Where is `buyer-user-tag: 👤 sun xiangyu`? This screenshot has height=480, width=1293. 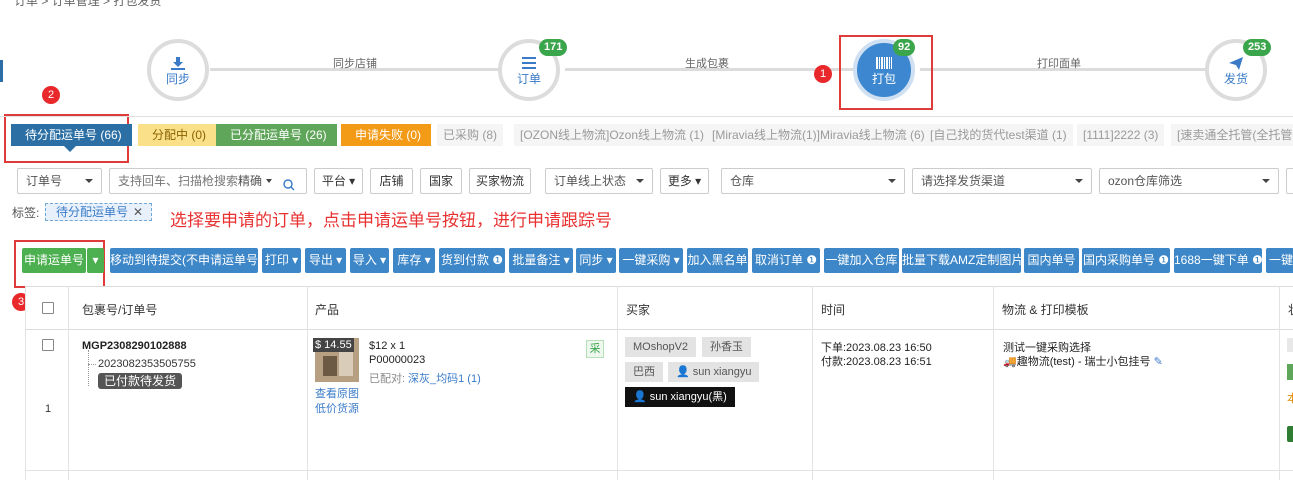
buyer-user-tag: 👤 sun xiangyu is located at coordinates (714, 372).